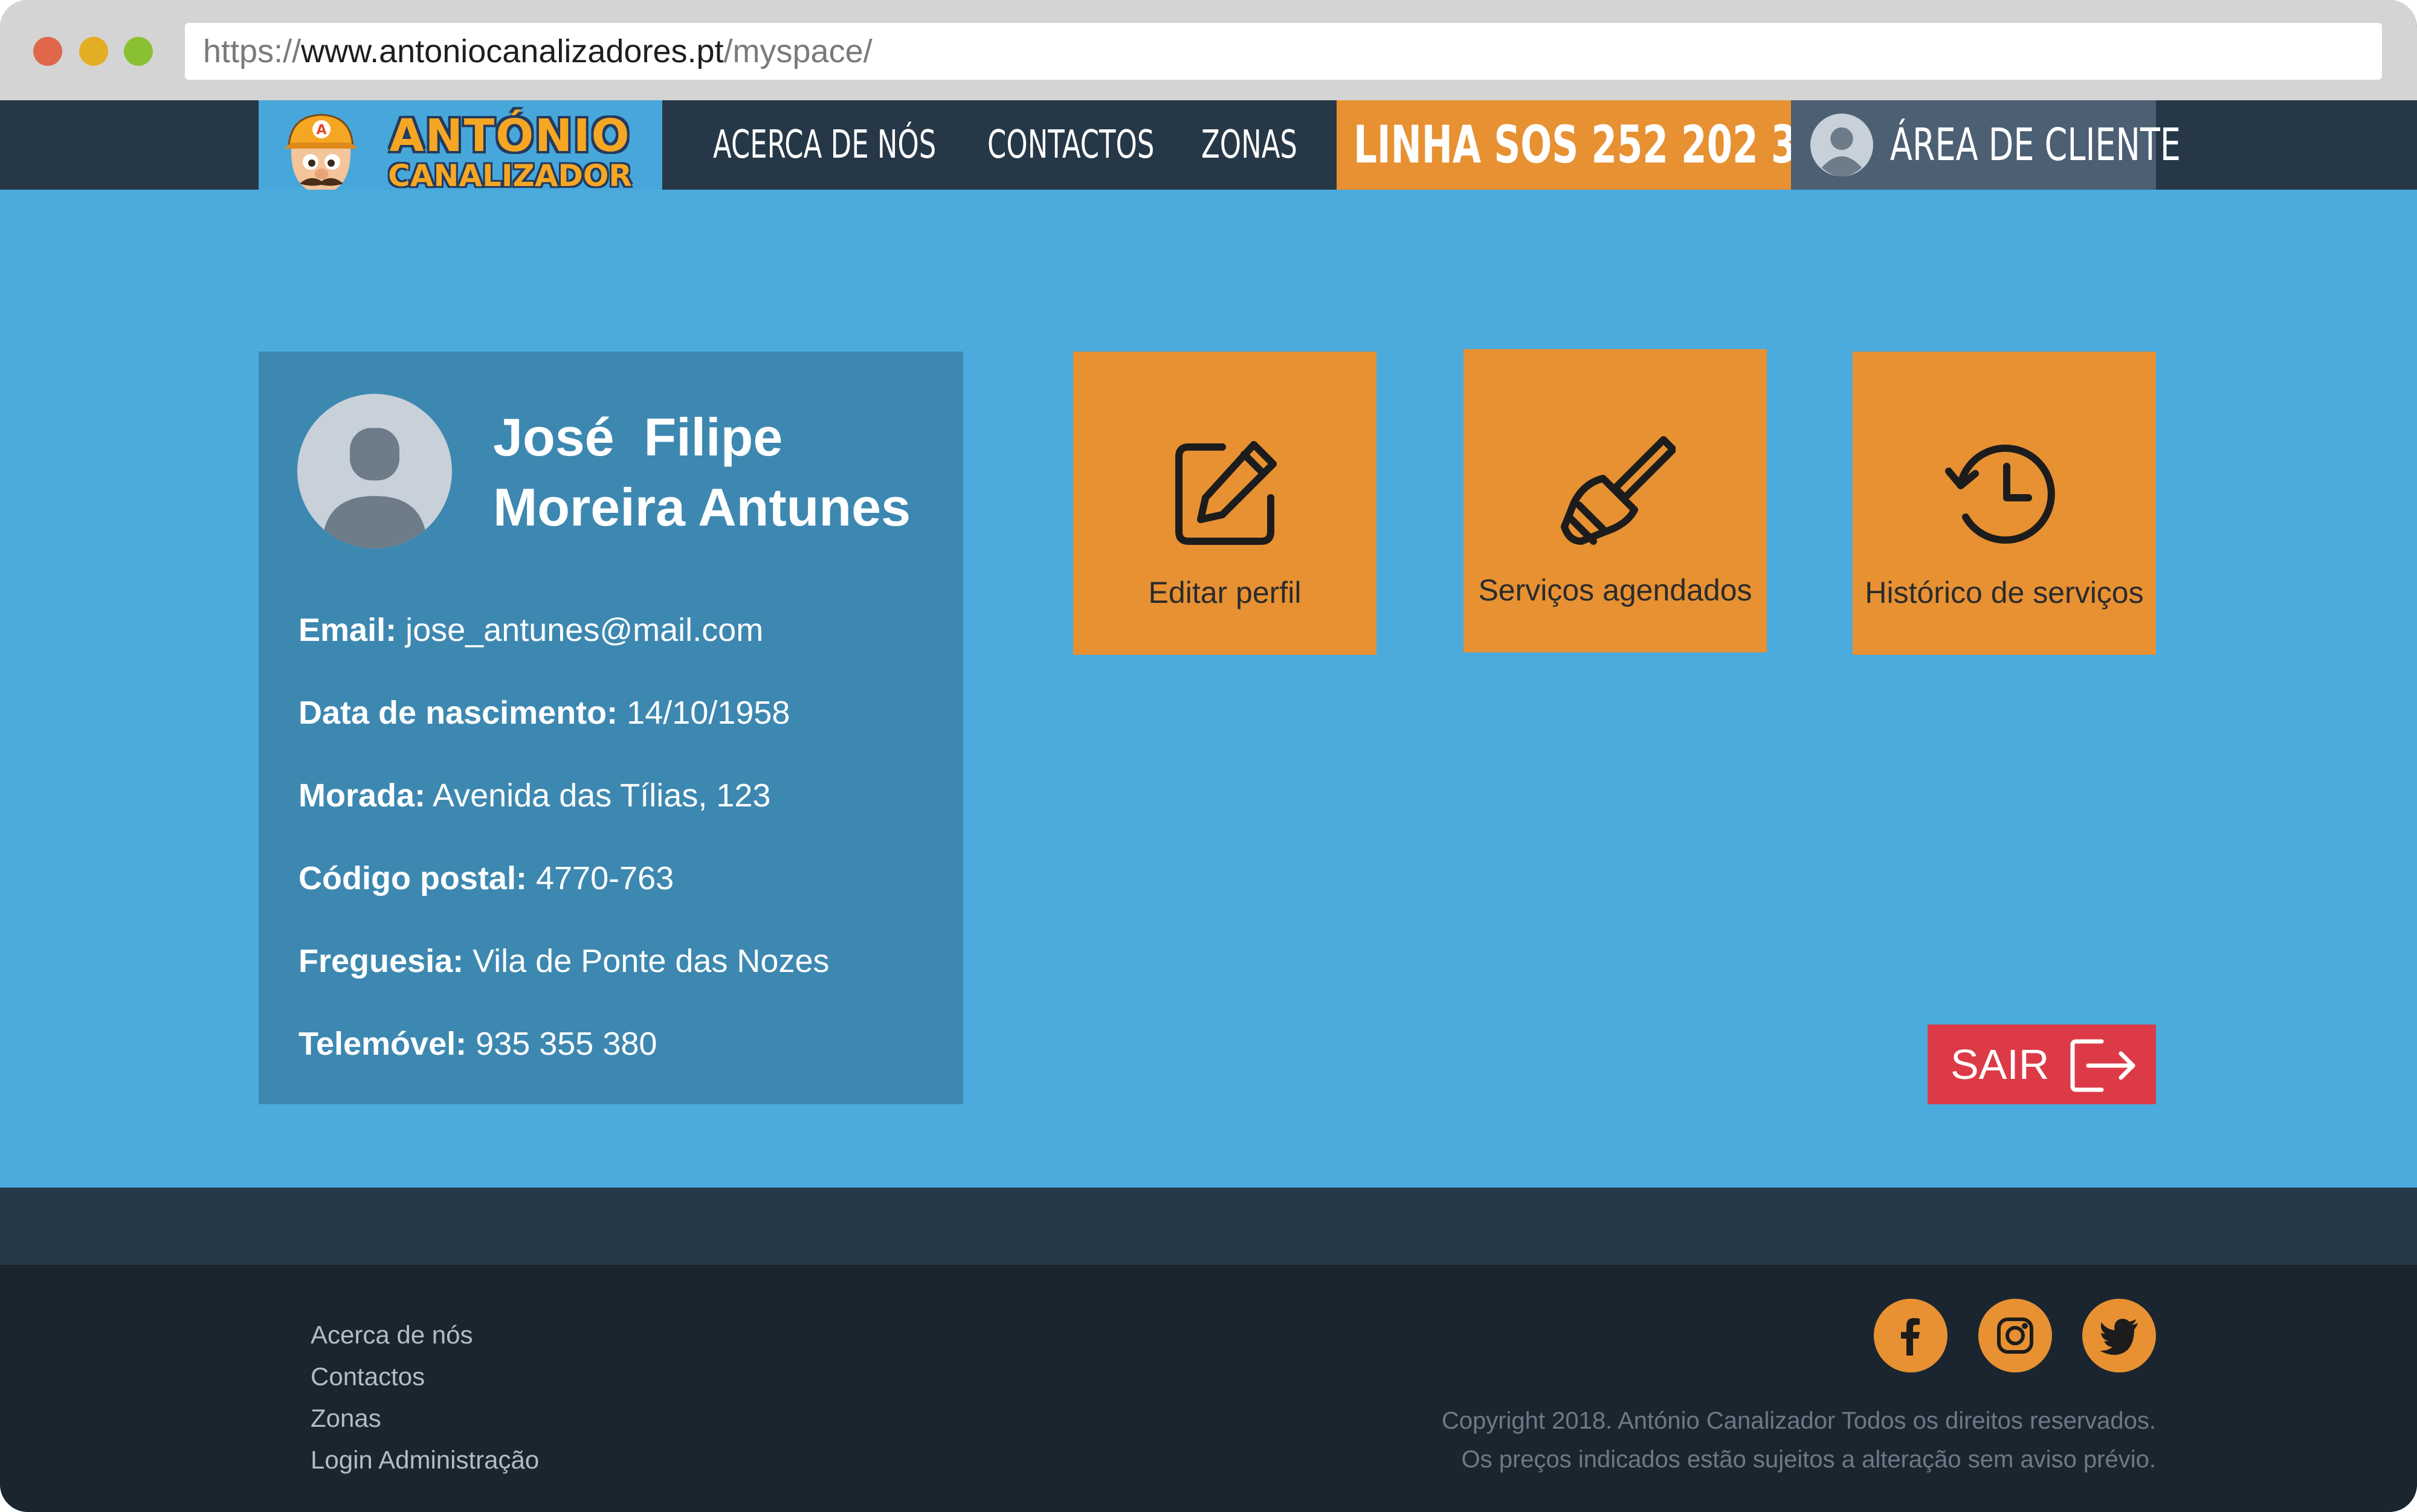 Image resolution: width=2417 pixels, height=1512 pixels. What do you see at coordinates (602, 795) in the screenshot?
I see `field-value: Avenida das Tílias, 123` at bounding box center [602, 795].